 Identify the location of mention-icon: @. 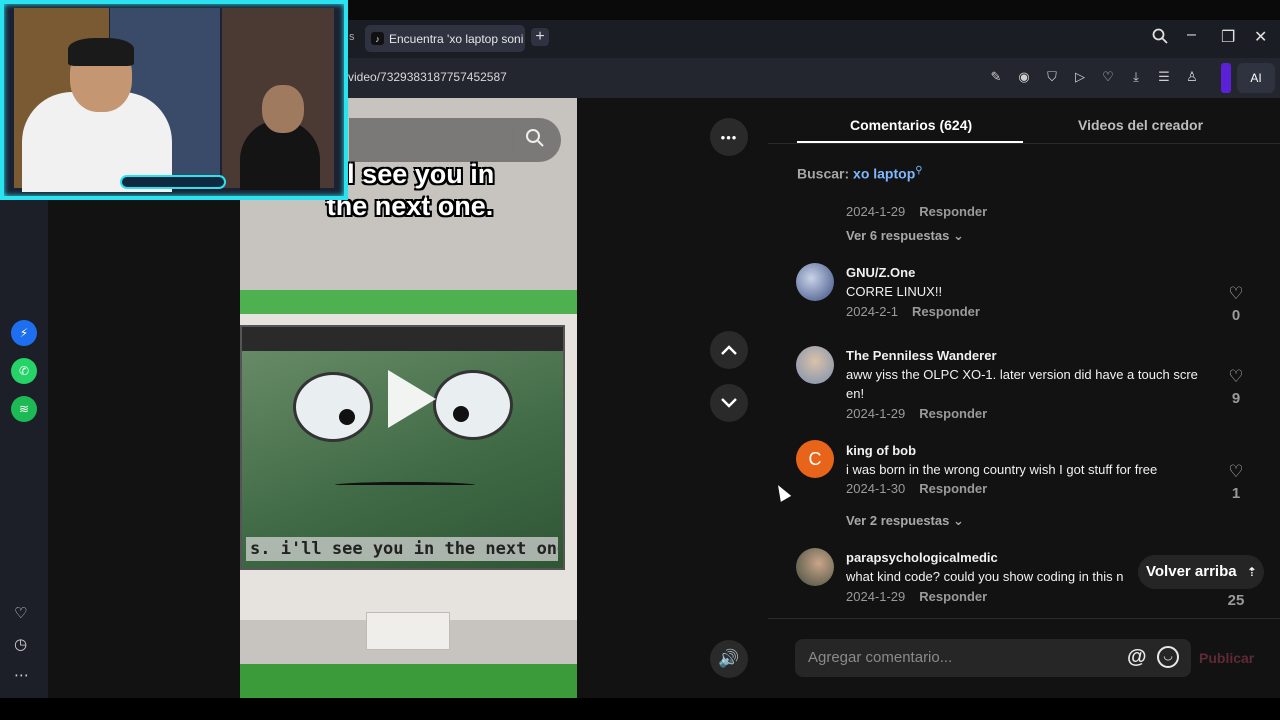
(1137, 657).